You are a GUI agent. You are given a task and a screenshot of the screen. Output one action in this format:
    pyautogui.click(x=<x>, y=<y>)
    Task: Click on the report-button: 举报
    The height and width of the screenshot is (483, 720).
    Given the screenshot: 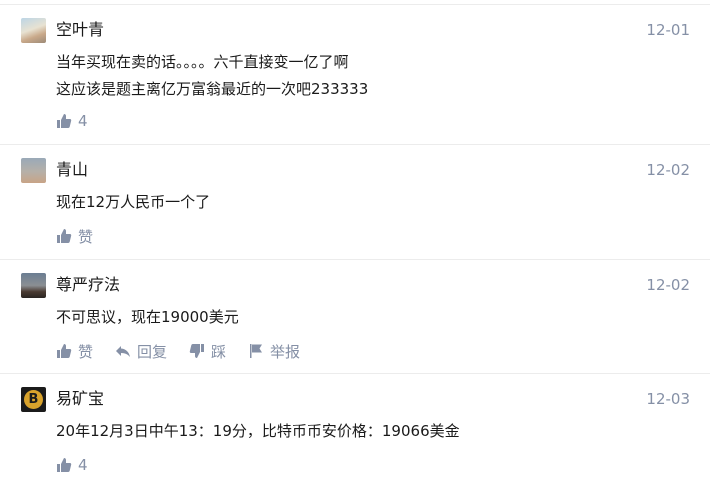 What is the action you would take?
    pyautogui.click(x=274, y=351)
    